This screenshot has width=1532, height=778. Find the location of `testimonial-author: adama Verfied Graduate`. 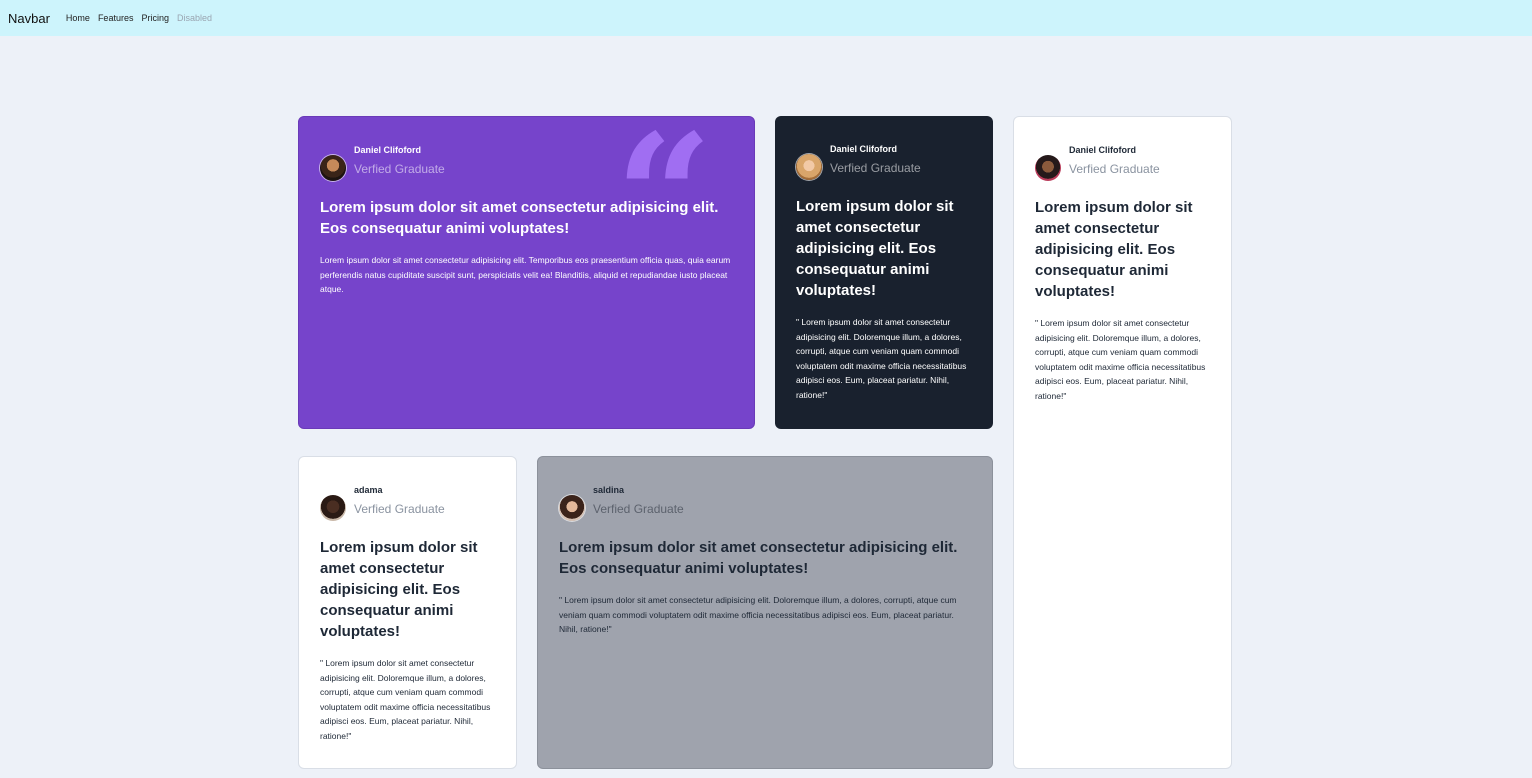

testimonial-author: adama Verfied Graduate is located at coordinates (407, 500).